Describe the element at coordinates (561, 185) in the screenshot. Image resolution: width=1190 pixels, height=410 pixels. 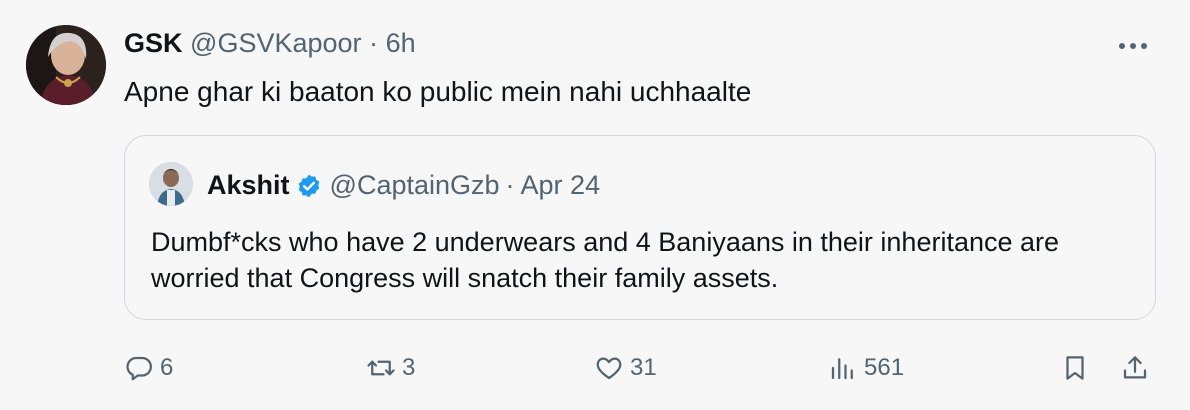
I see `quoted-time: Apr 24` at that location.